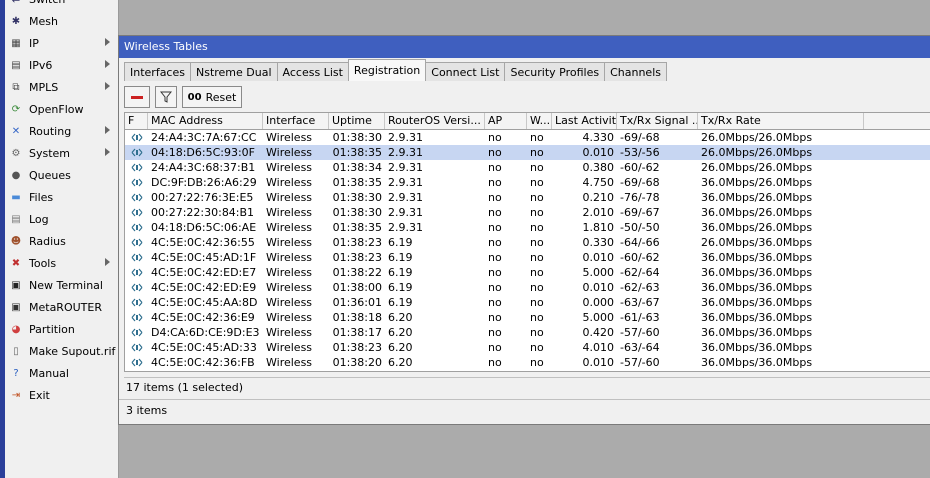 The width and height of the screenshot is (930, 478). Describe the element at coordinates (16, 329) in the screenshot. I see `pie-icon: ◕` at that location.